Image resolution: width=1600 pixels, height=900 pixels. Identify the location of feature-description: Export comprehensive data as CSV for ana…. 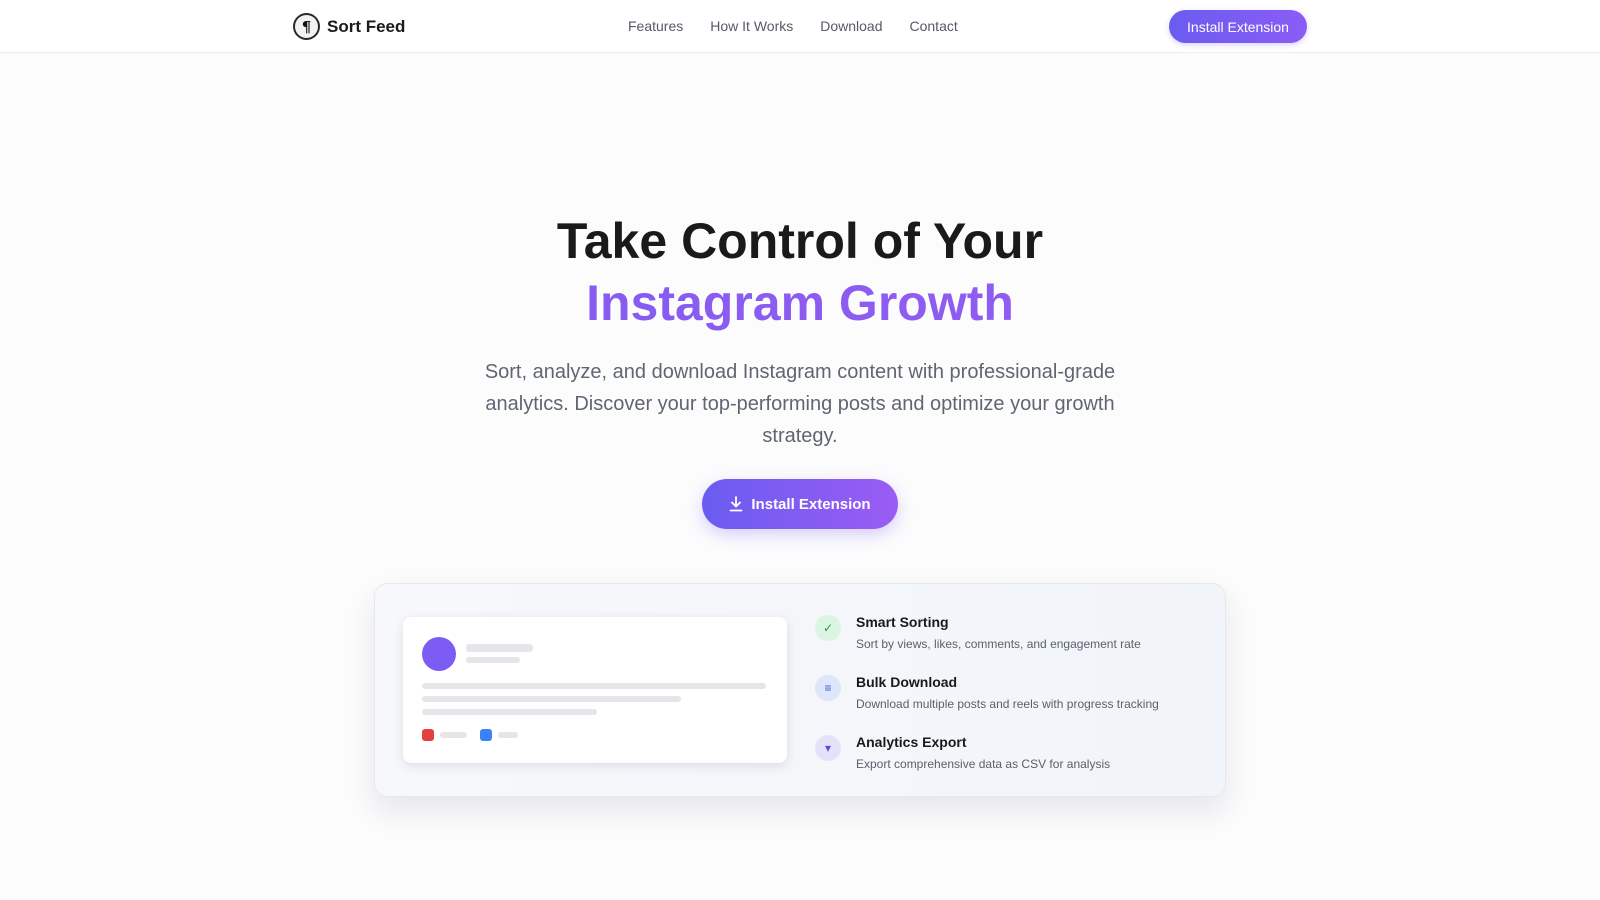
(983, 764).